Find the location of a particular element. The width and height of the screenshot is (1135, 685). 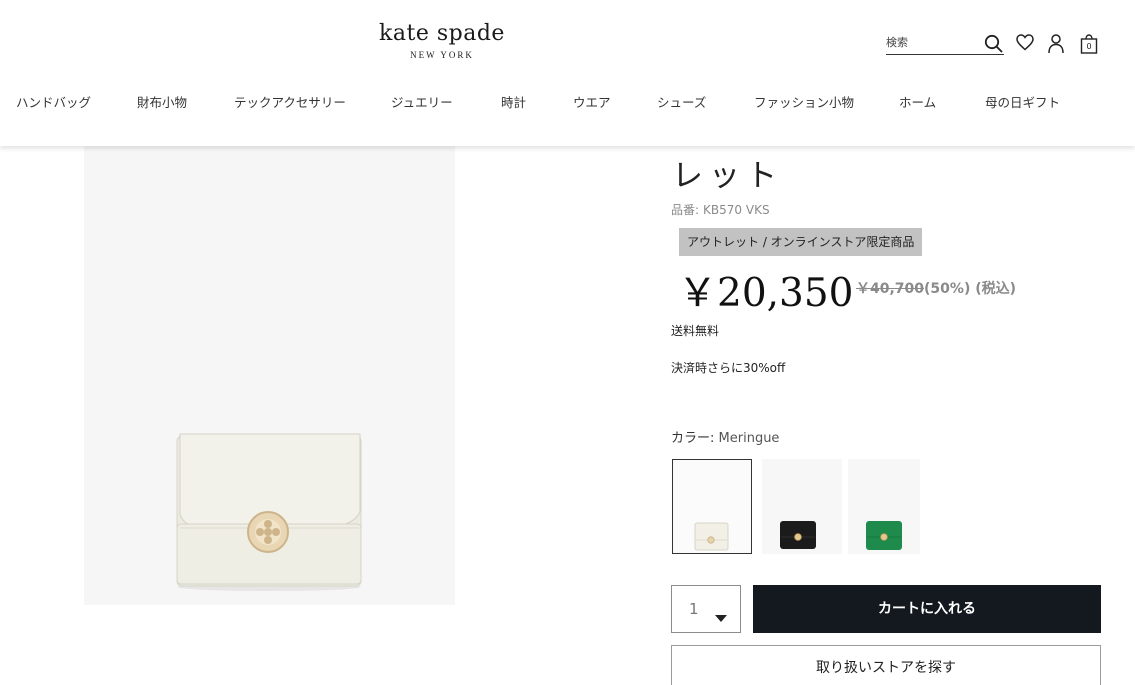

swatch-green is located at coordinates (884, 506).